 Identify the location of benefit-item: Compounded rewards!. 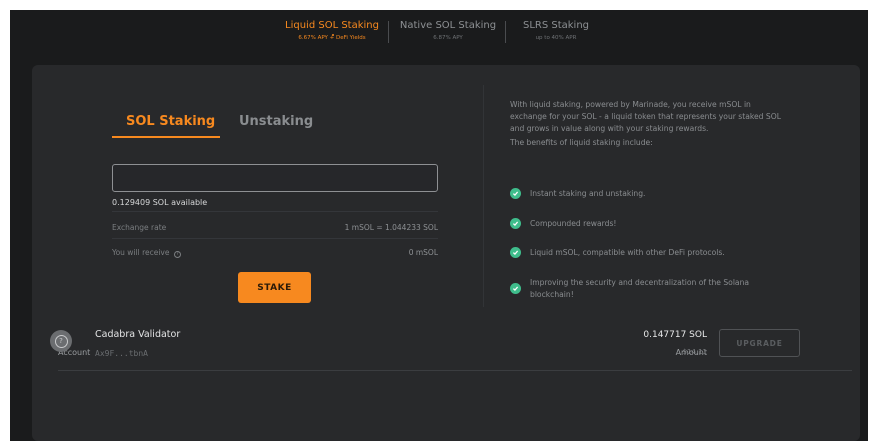
(642, 224).